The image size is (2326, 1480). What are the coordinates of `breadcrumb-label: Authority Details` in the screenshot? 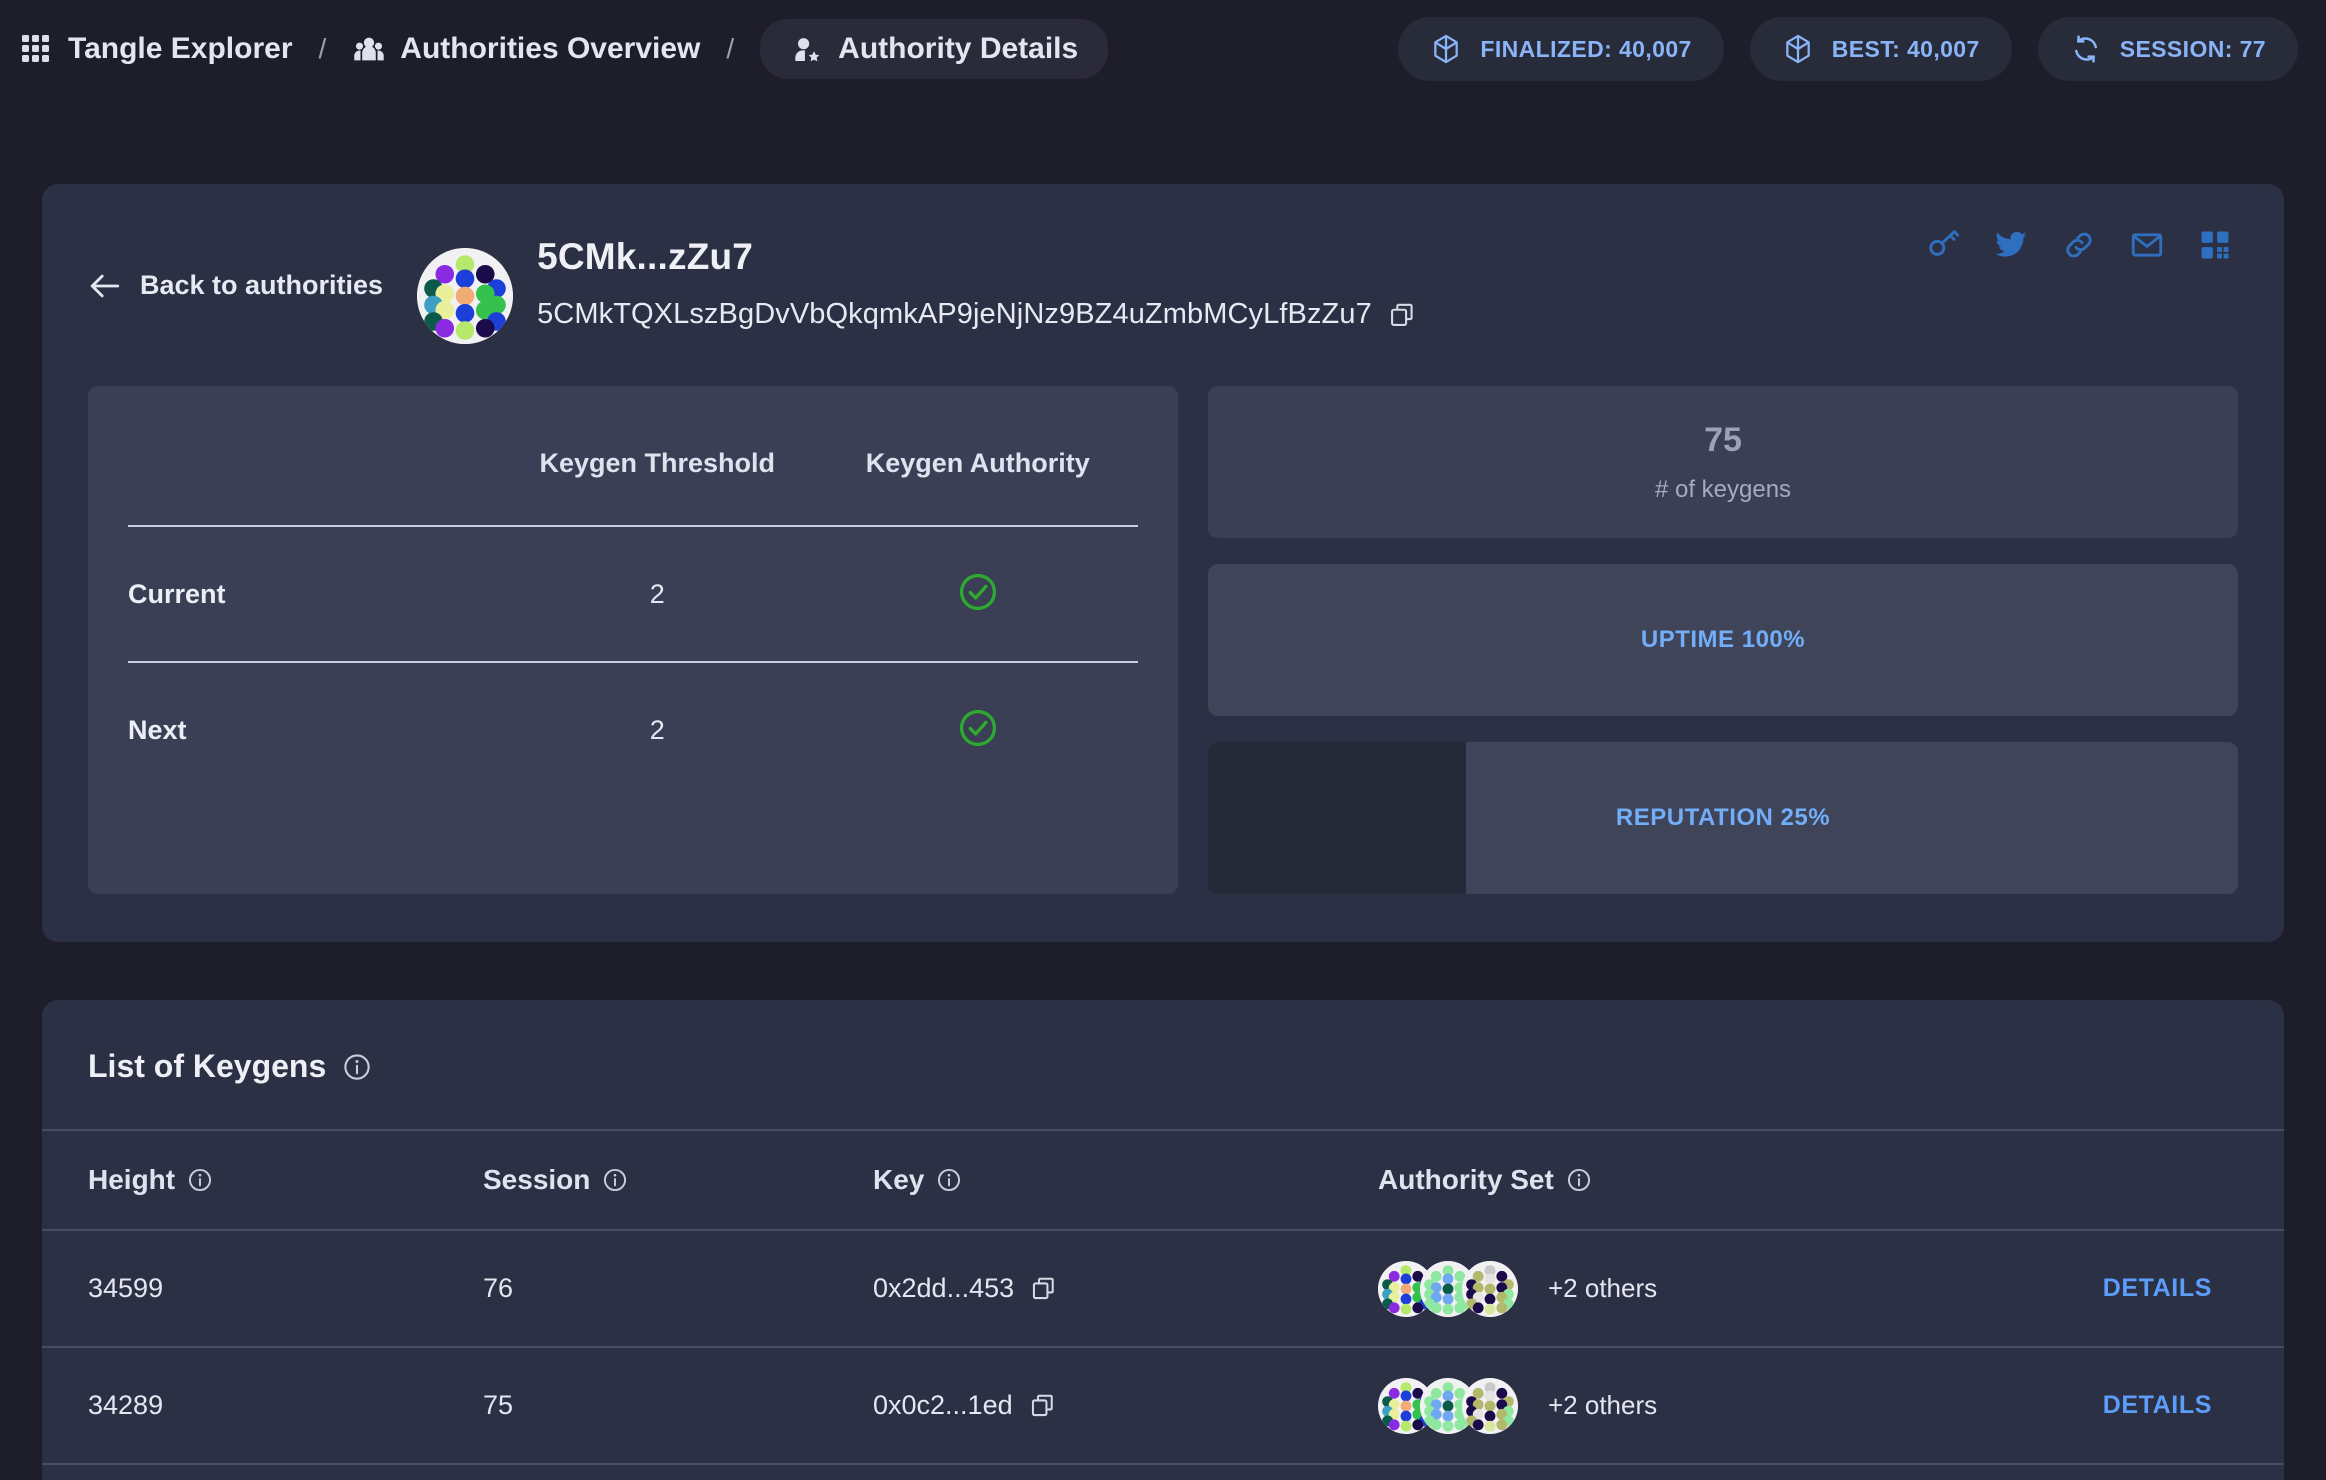 It's located at (958, 48).